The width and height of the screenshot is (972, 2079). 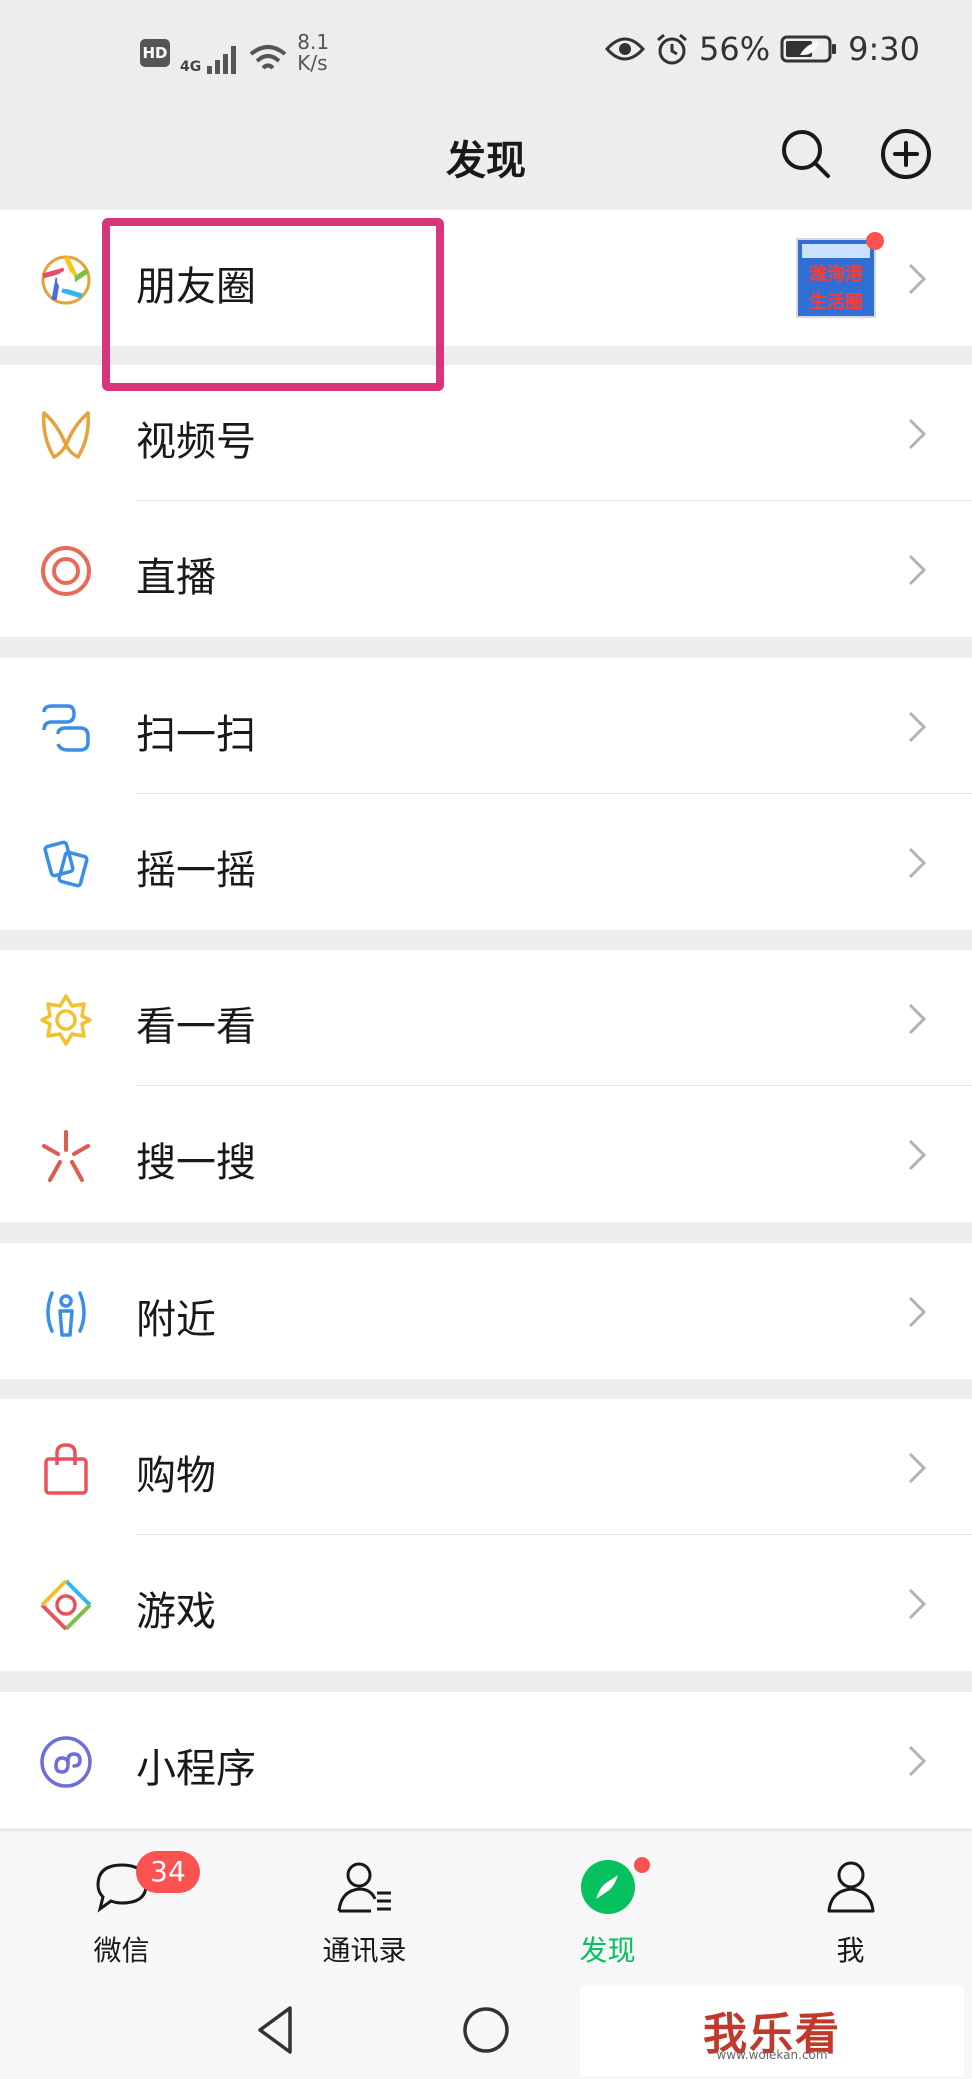 I want to click on eye-icon, so click(x=625, y=49).